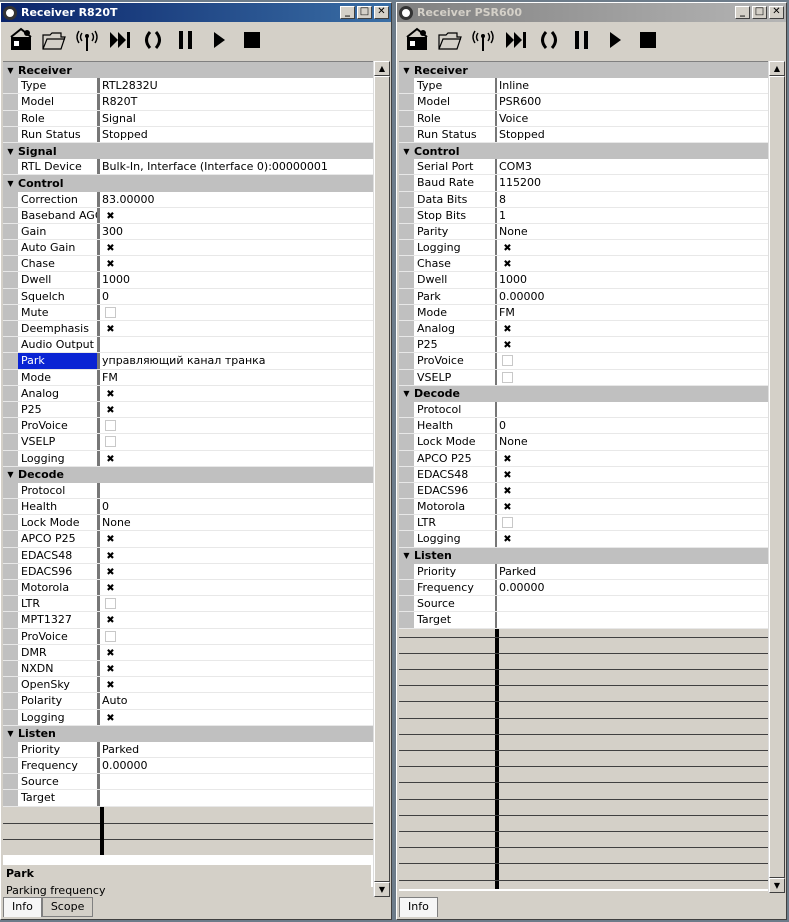  I want to click on scroll-down-arrow: ▼, so click(382, 889).